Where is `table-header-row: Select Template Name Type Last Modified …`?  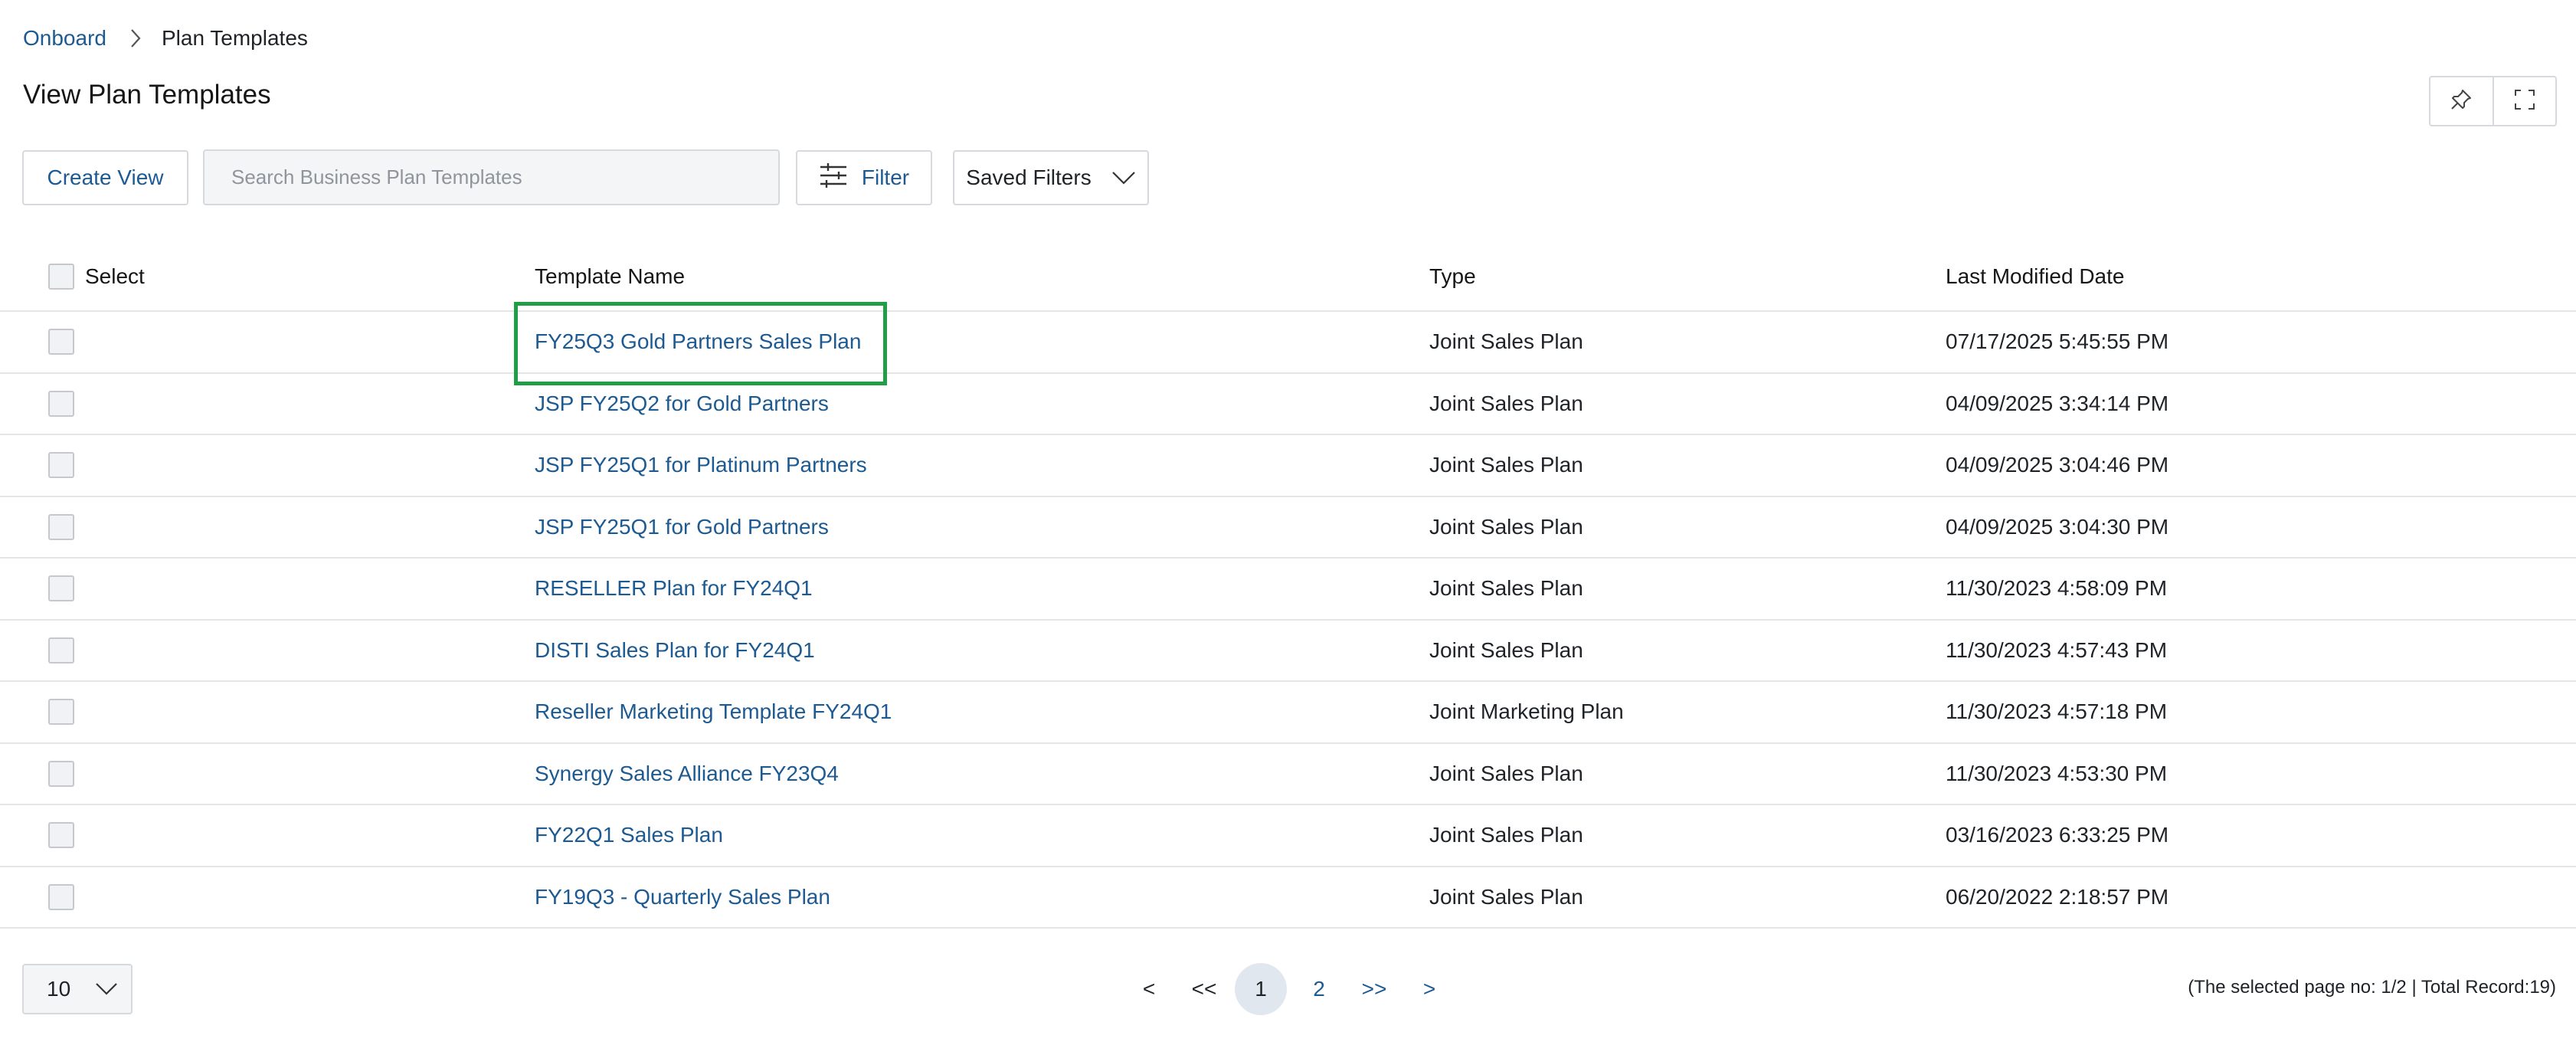
table-header-row: Select Template Name Type Last Modified … is located at coordinates (1288, 277).